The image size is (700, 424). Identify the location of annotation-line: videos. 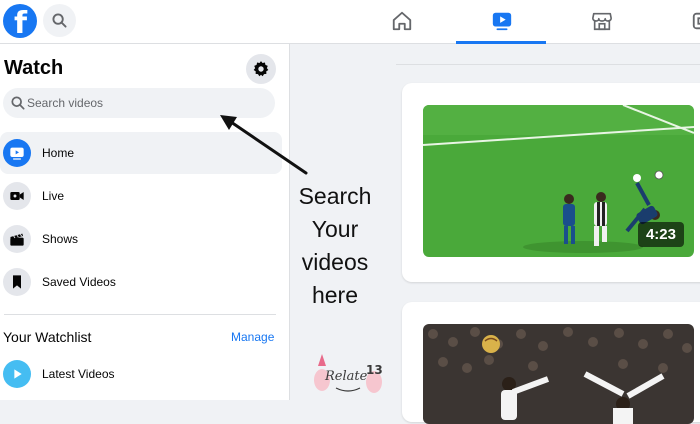
(335, 262).